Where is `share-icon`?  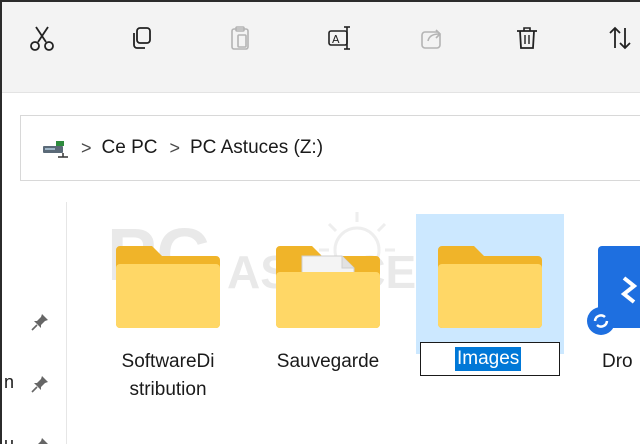
share-icon is located at coordinates (431, 39).